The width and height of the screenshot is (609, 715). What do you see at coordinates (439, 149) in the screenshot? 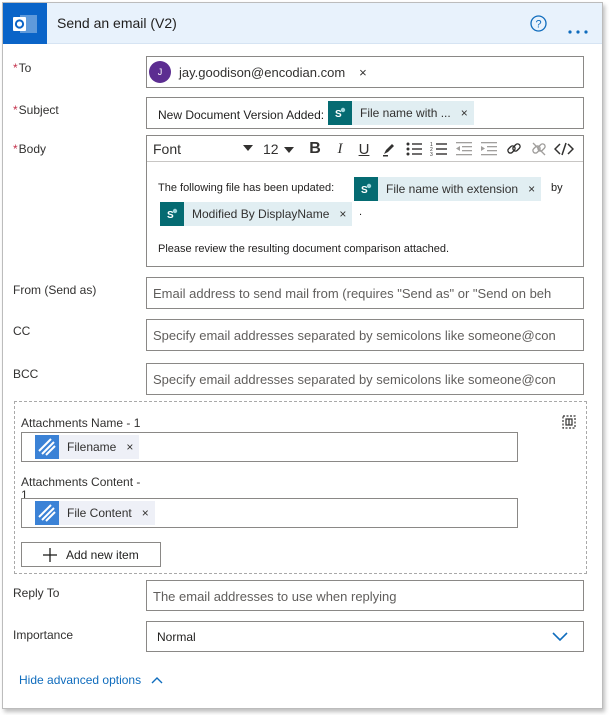
I see `numbered-list-icon: 123` at bounding box center [439, 149].